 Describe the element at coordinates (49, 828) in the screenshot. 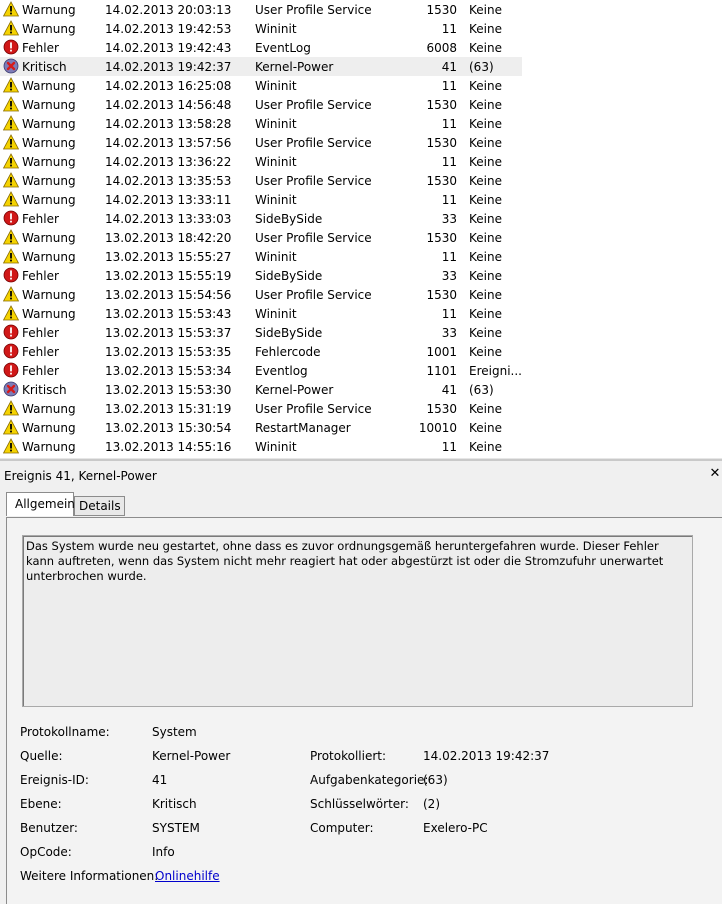

I see `user-label: Benutzer:` at that location.